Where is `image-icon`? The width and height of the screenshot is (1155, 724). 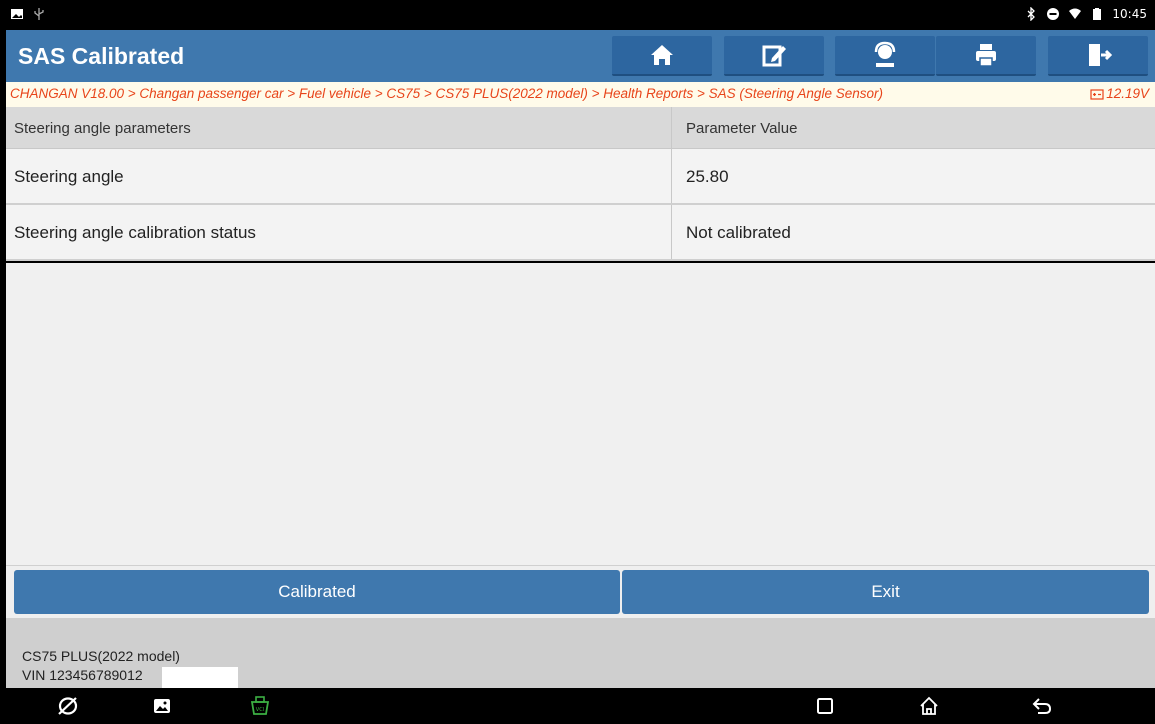
image-icon is located at coordinates (17, 14).